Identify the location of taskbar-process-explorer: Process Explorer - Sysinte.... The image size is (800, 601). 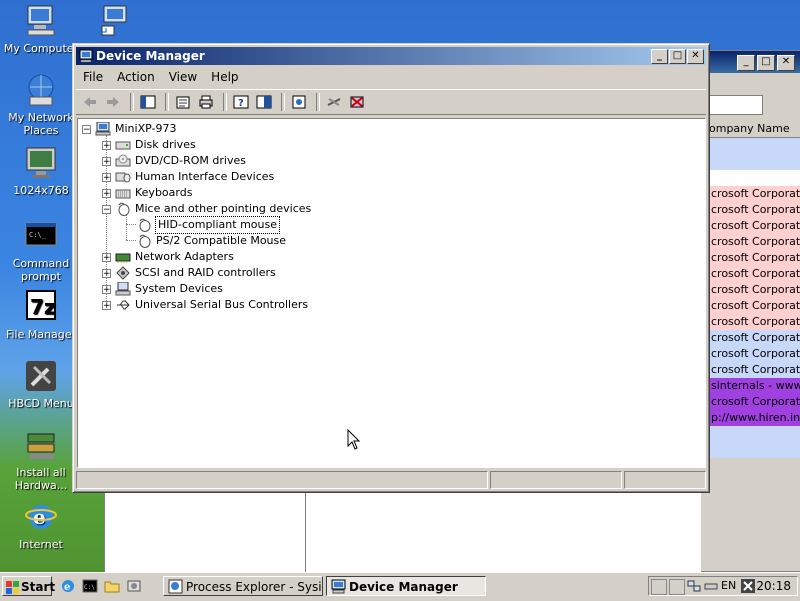
(243, 586).